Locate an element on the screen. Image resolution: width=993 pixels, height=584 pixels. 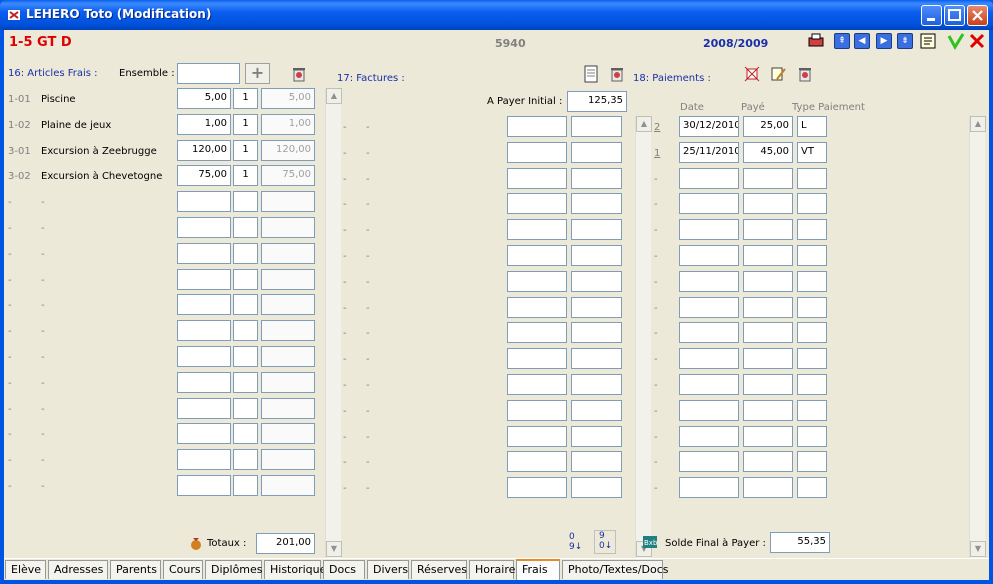
article-amount-input: 120,00 is located at coordinates (204, 150).